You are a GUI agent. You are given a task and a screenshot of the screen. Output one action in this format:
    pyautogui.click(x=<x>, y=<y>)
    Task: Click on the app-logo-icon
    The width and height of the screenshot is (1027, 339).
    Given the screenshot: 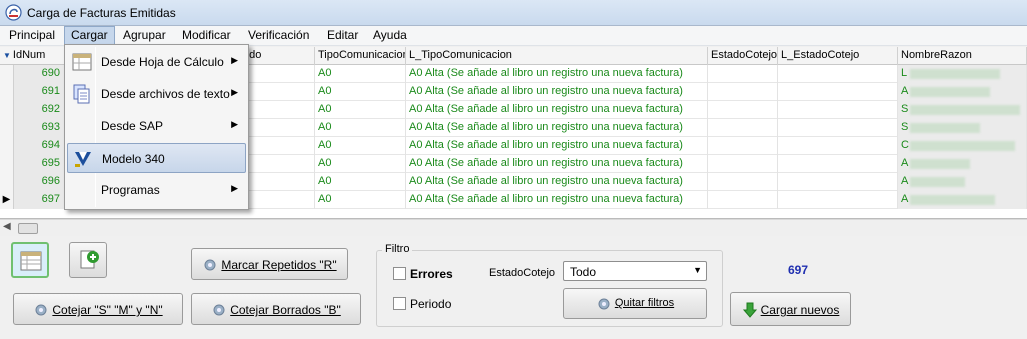 What is the action you would take?
    pyautogui.click(x=13, y=12)
    